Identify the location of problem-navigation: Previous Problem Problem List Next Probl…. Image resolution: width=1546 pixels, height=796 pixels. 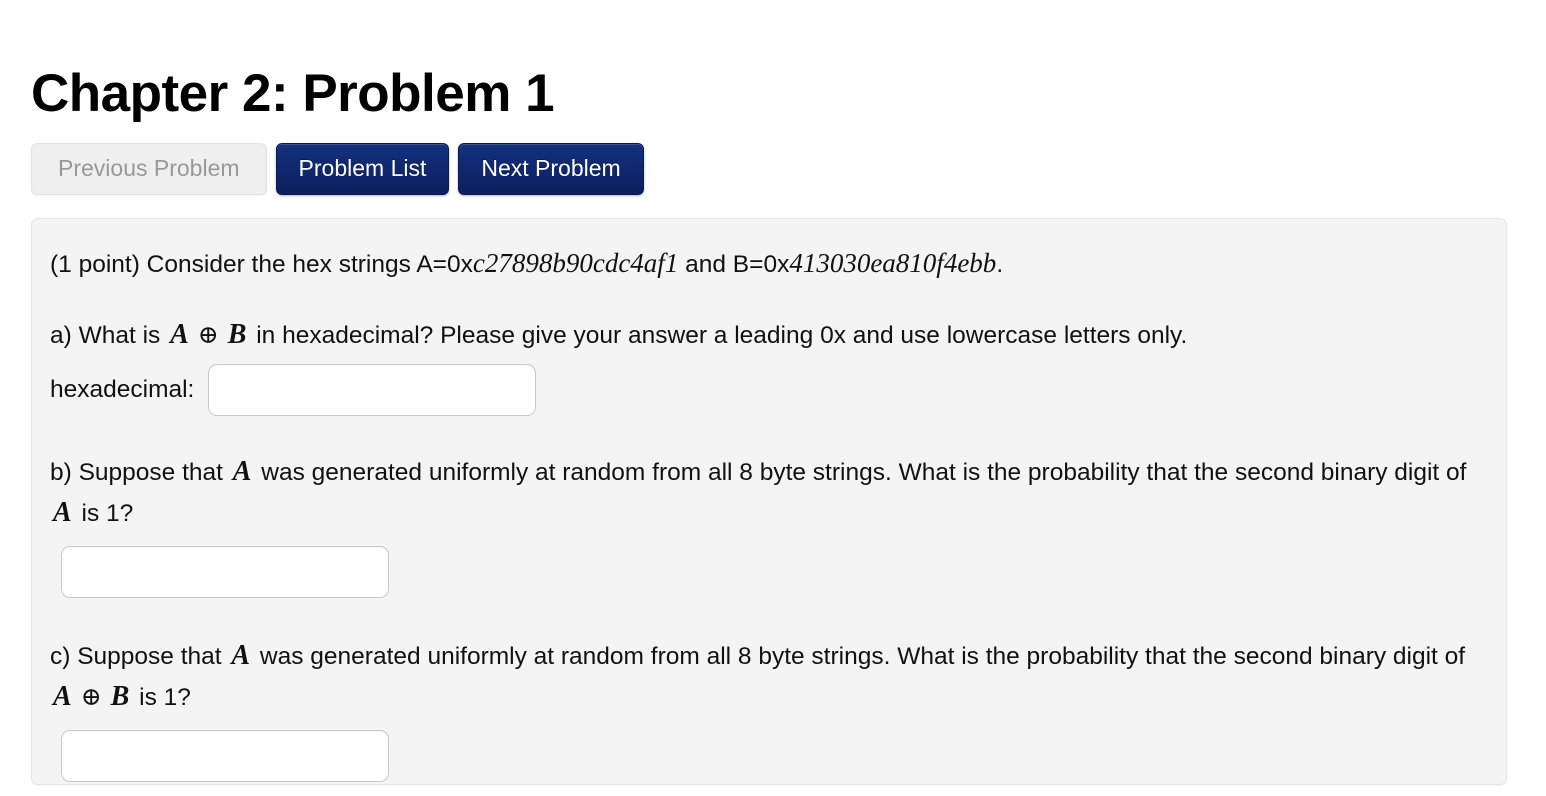
(337, 169).